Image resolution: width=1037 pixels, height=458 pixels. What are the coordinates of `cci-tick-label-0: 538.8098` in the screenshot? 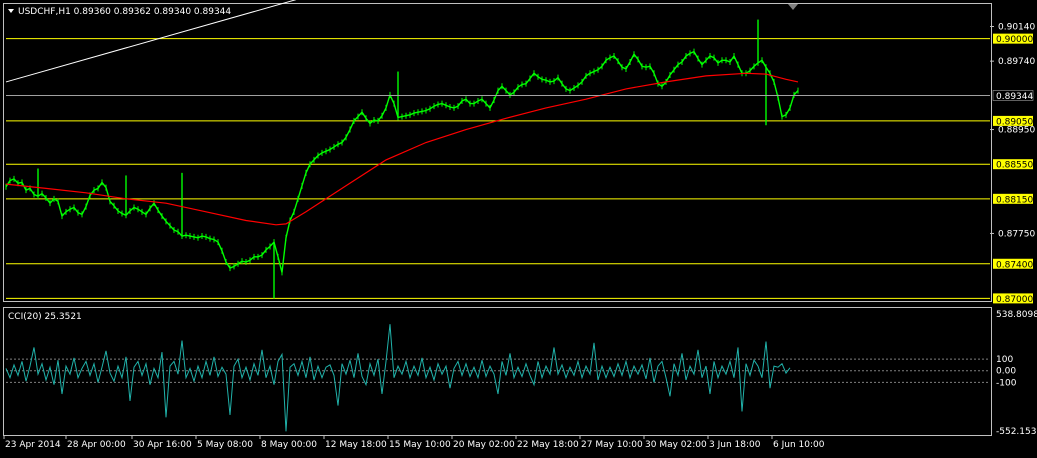 It's located at (1016, 315).